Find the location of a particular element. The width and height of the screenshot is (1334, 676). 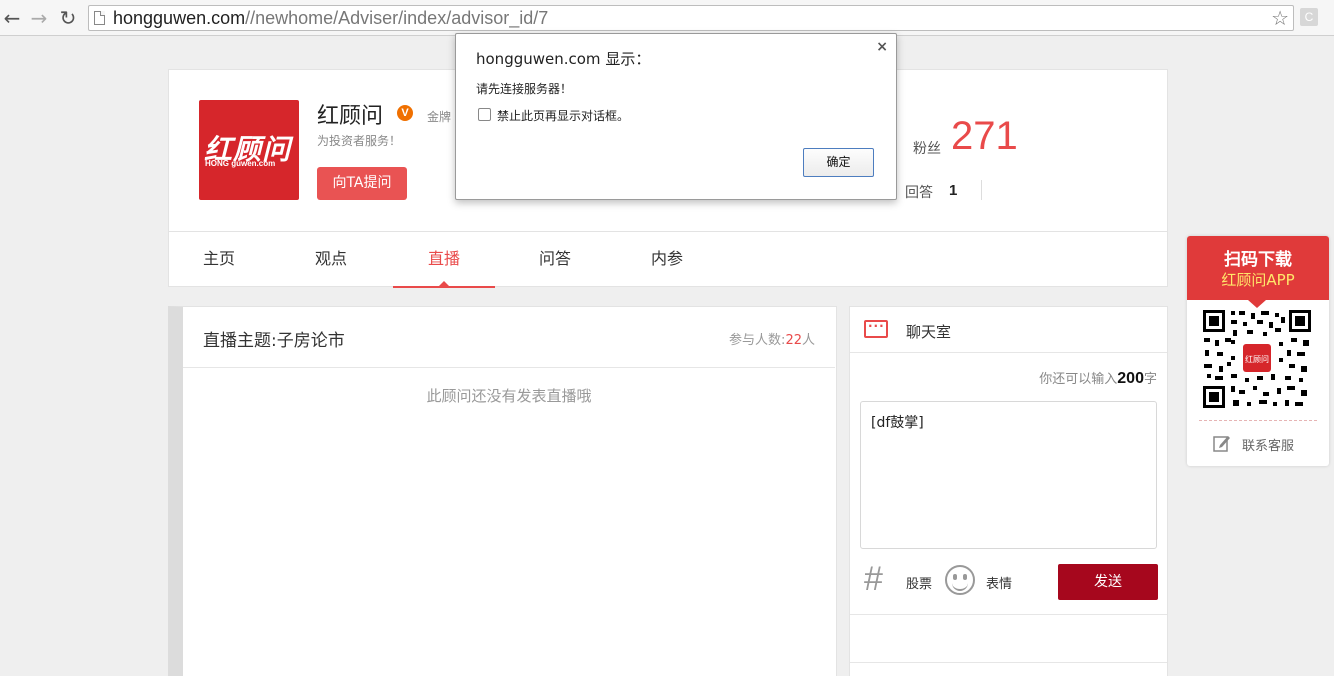

smiley-icon is located at coordinates (960, 580).